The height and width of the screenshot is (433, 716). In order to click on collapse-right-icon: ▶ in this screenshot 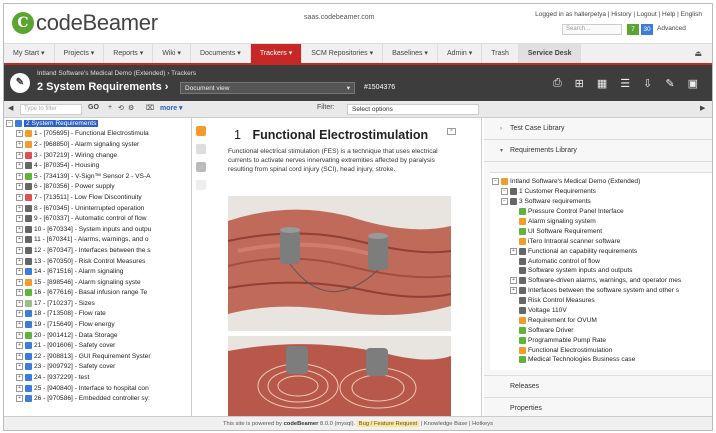, I will do `click(702, 108)`.